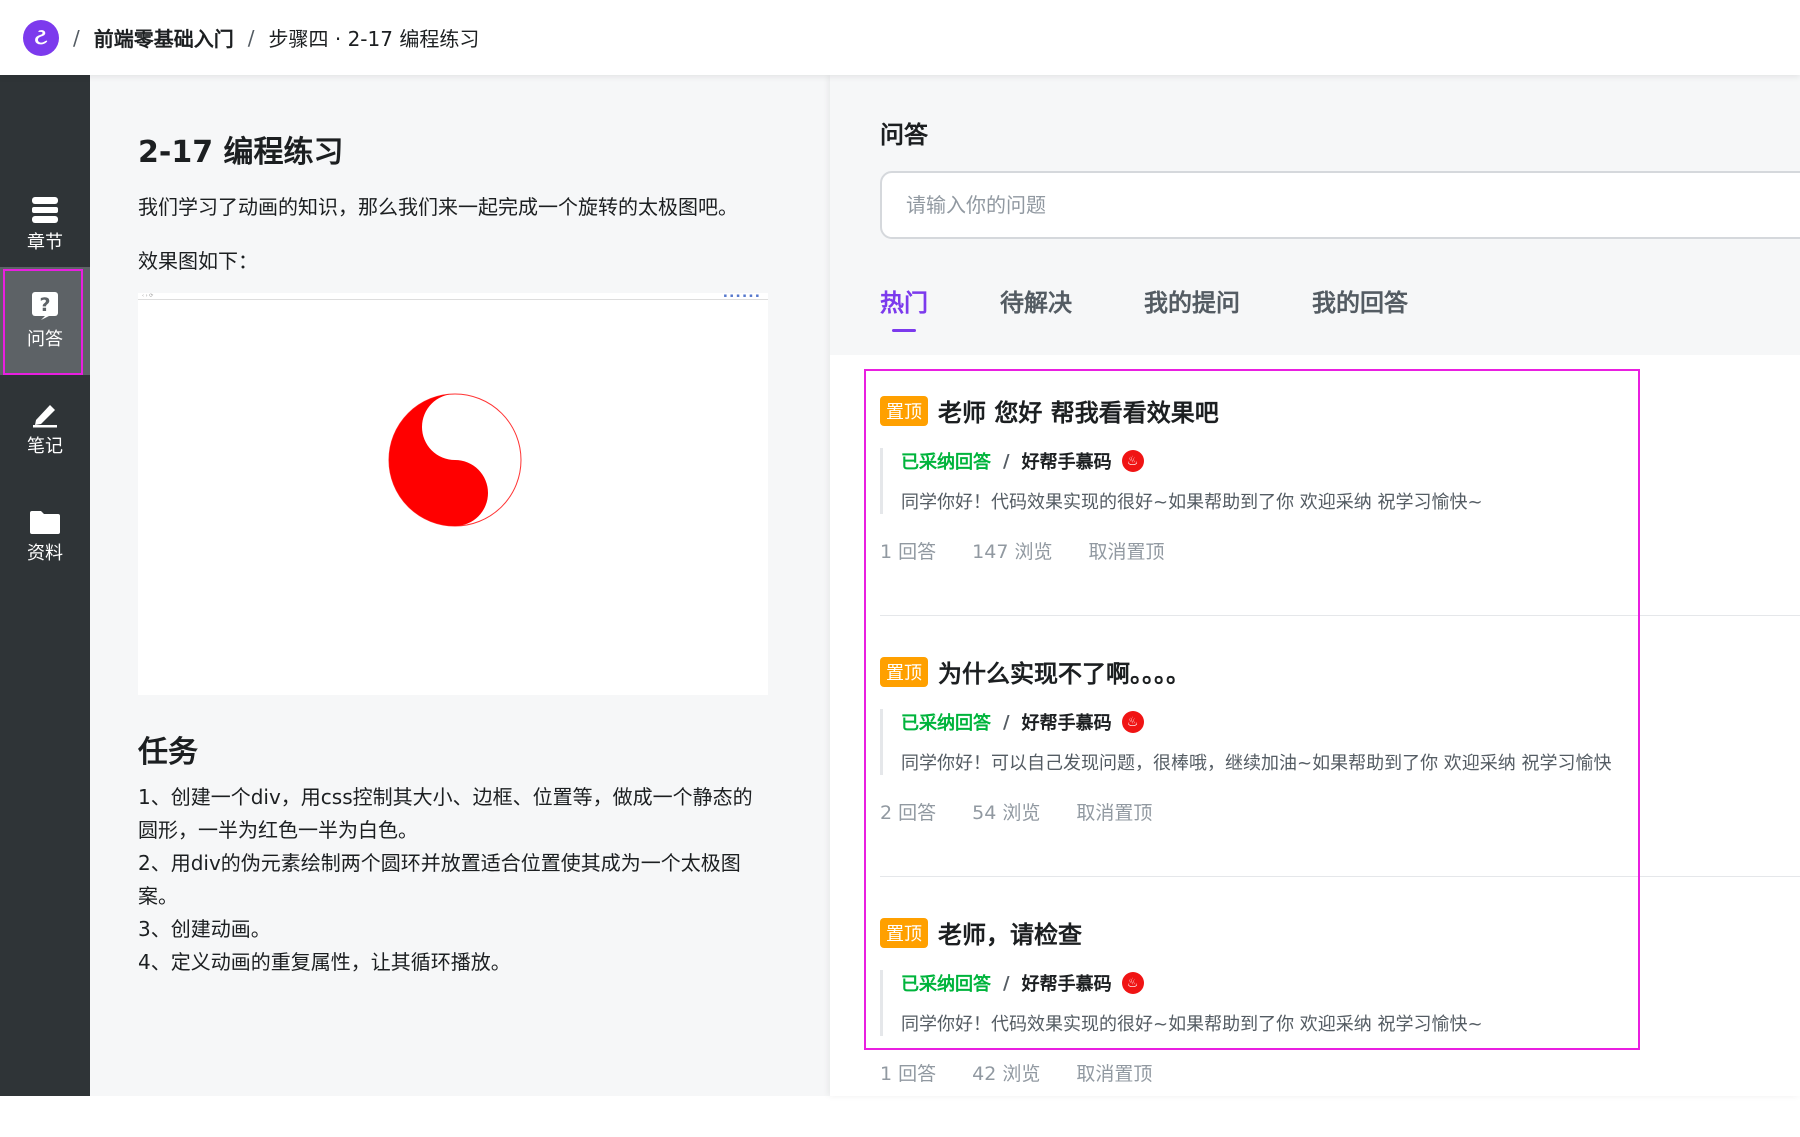  Describe the element at coordinates (439, 879) in the screenshot. I see `task-item: 2、用div的伪元素绘制两个圆环并放置适合位置使其成为一个太极图案。` at that location.